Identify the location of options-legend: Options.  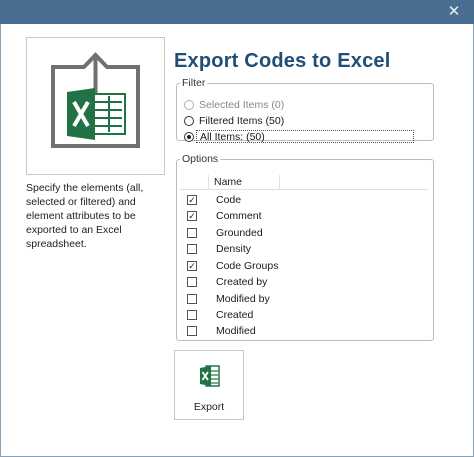
(200, 159).